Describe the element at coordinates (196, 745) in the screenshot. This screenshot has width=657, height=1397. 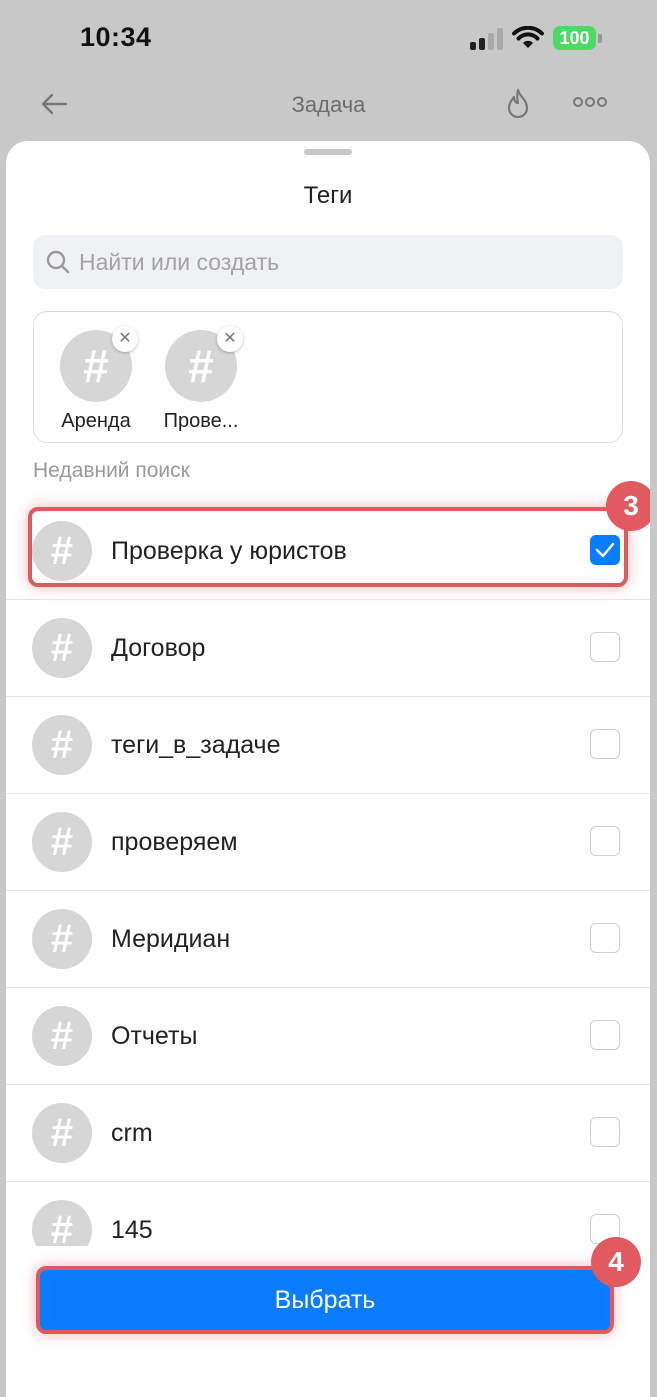
I see `tag-label: теги_в_задаче` at that location.